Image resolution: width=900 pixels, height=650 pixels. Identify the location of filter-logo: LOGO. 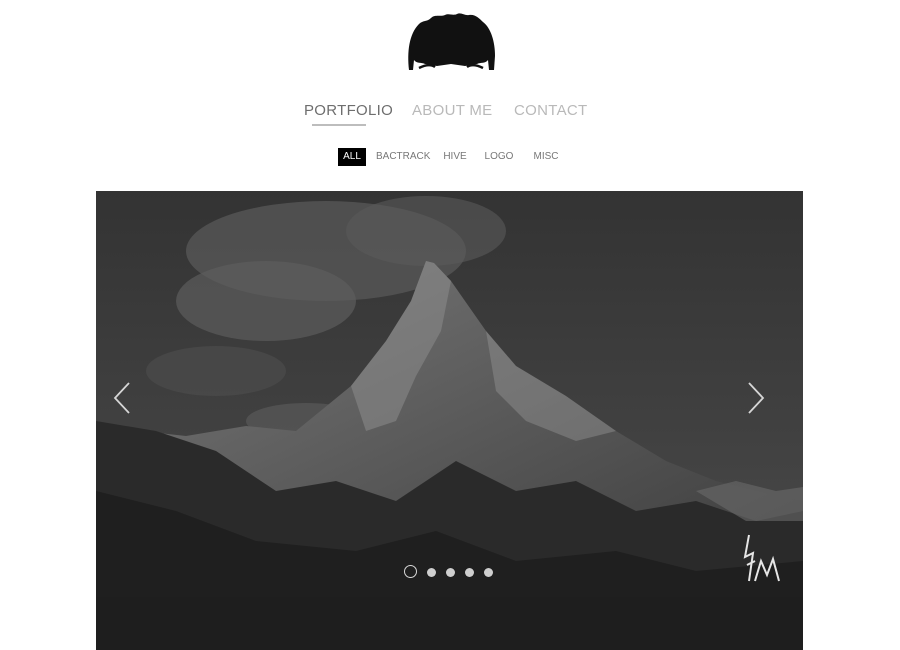
(499, 157).